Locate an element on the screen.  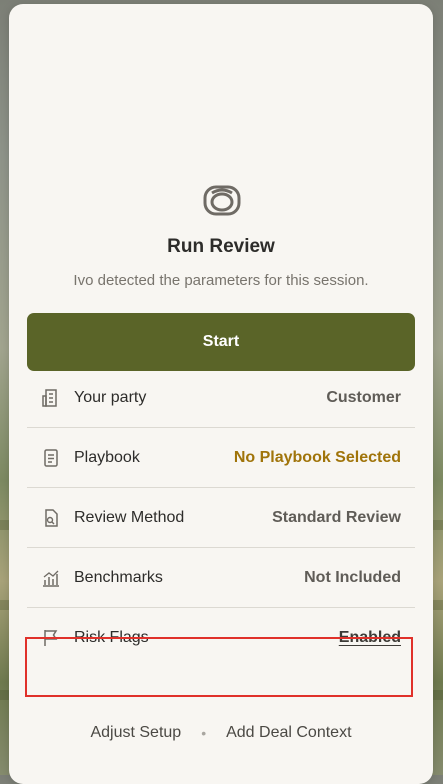
parameter-row-playbook: Playbook No Playbook Selected is located at coordinates (221, 458).